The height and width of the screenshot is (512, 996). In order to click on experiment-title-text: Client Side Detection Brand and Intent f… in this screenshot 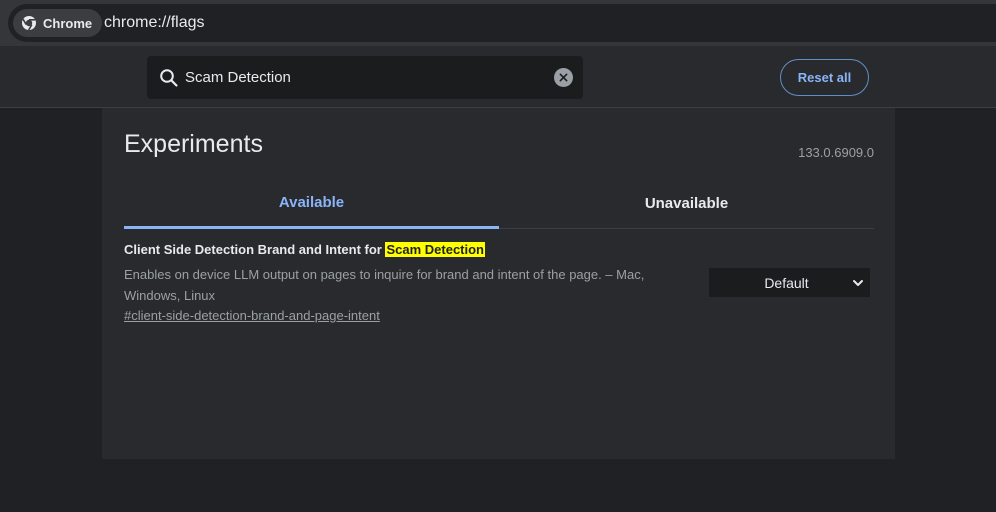, I will do `click(255, 249)`.